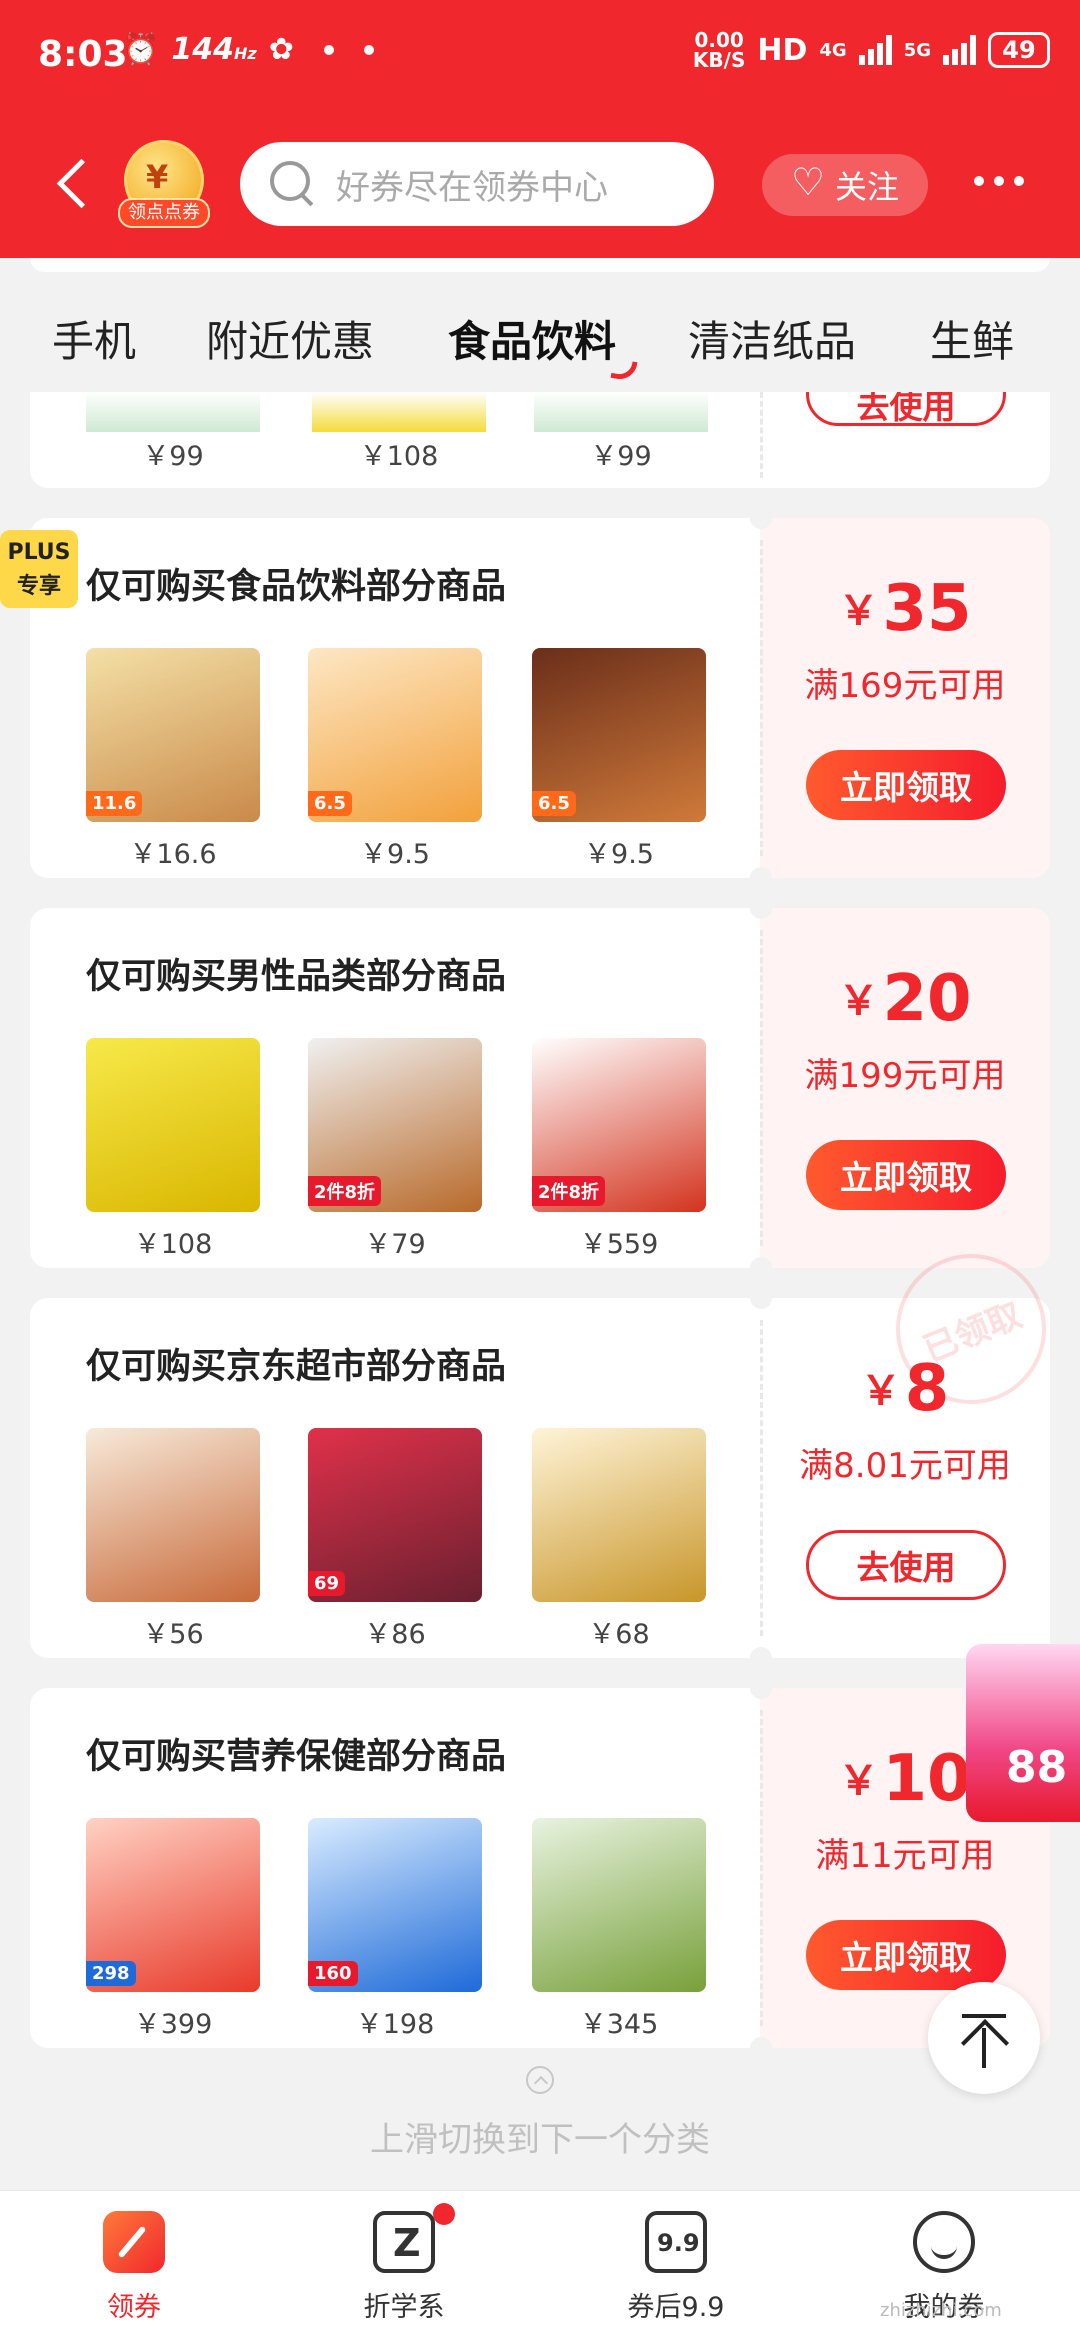 The height and width of the screenshot is (2340, 1080). Describe the element at coordinates (296, 1757) in the screenshot. I see `coupon-title: 仅可购买营养保健部分商品` at that location.